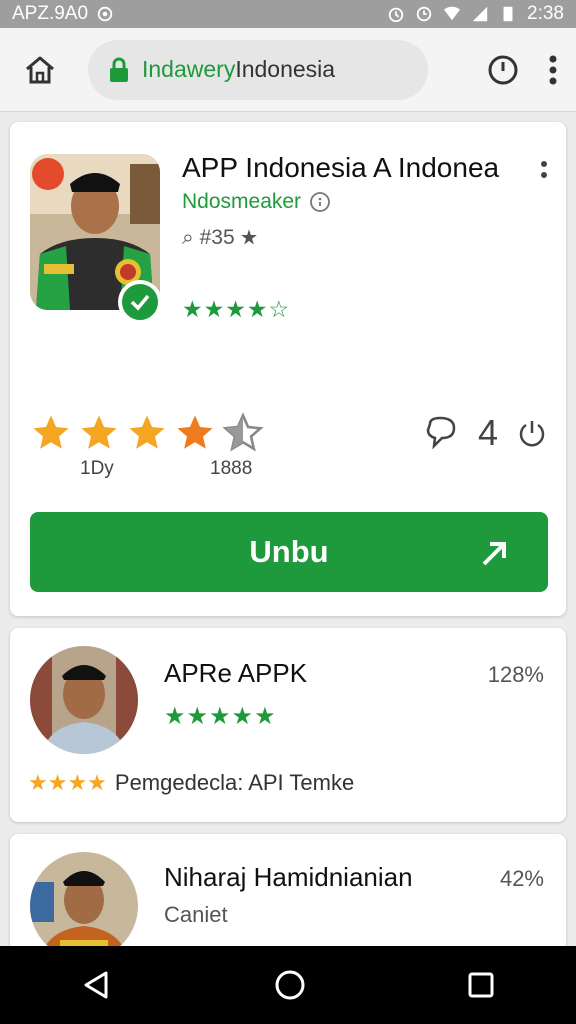 This screenshot has height=1024, width=576. I want to click on item-subtitle: Caniet, so click(196, 915).